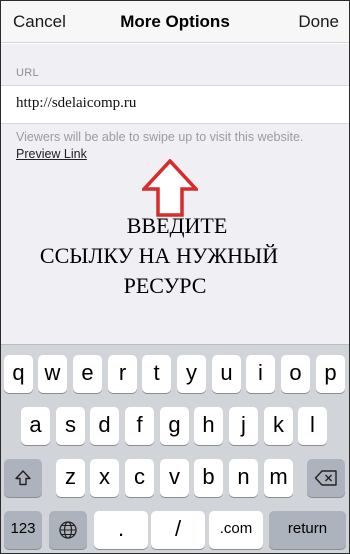 Image resolution: width=350 pixels, height=554 pixels. I want to click on key-p: p, so click(330, 374).